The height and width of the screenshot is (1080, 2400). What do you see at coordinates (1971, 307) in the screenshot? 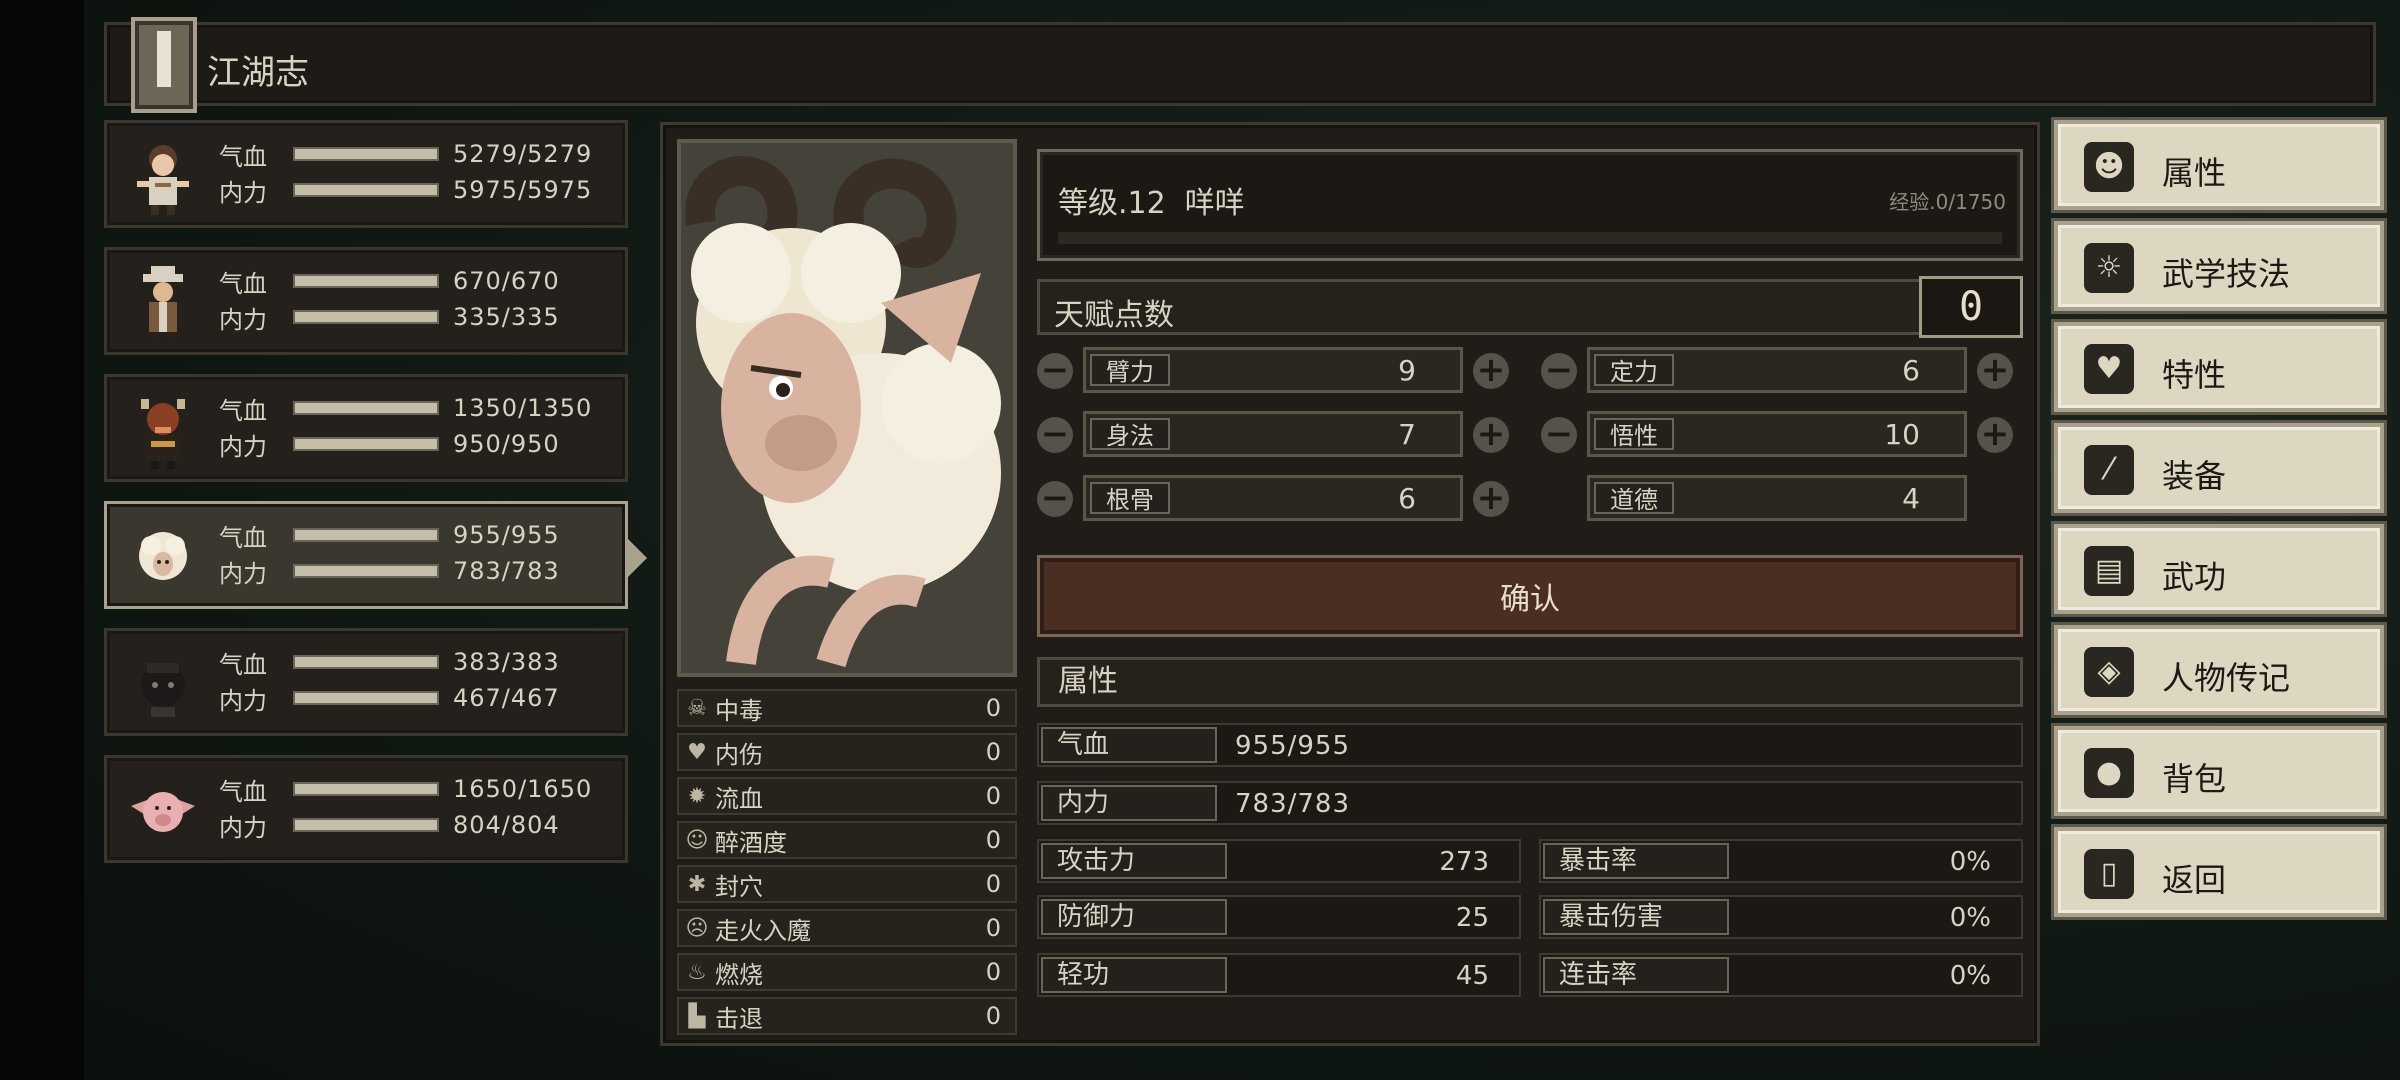
I see `talent-points-value: 0` at bounding box center [1971, 307].